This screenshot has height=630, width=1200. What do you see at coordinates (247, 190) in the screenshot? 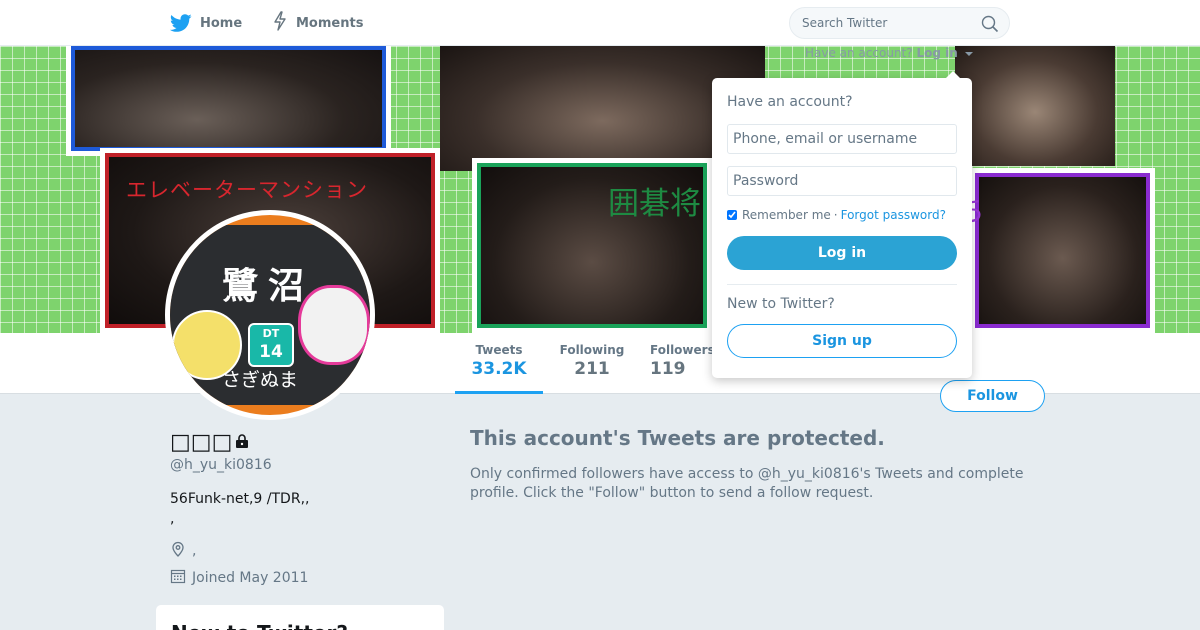
I see `banner-sign-text: エレベーターマンション` at bounding box center [247, 190].